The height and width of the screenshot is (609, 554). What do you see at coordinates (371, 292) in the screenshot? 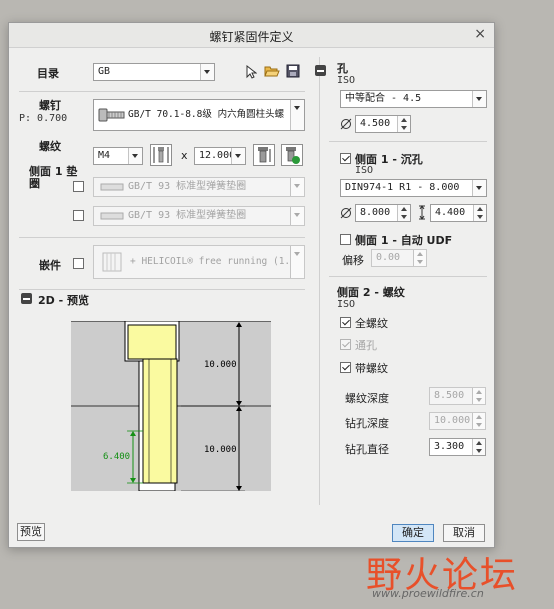
I see `side2-thread-label: 侧面 2 - 螺纹` at bounding box center [371, 292].